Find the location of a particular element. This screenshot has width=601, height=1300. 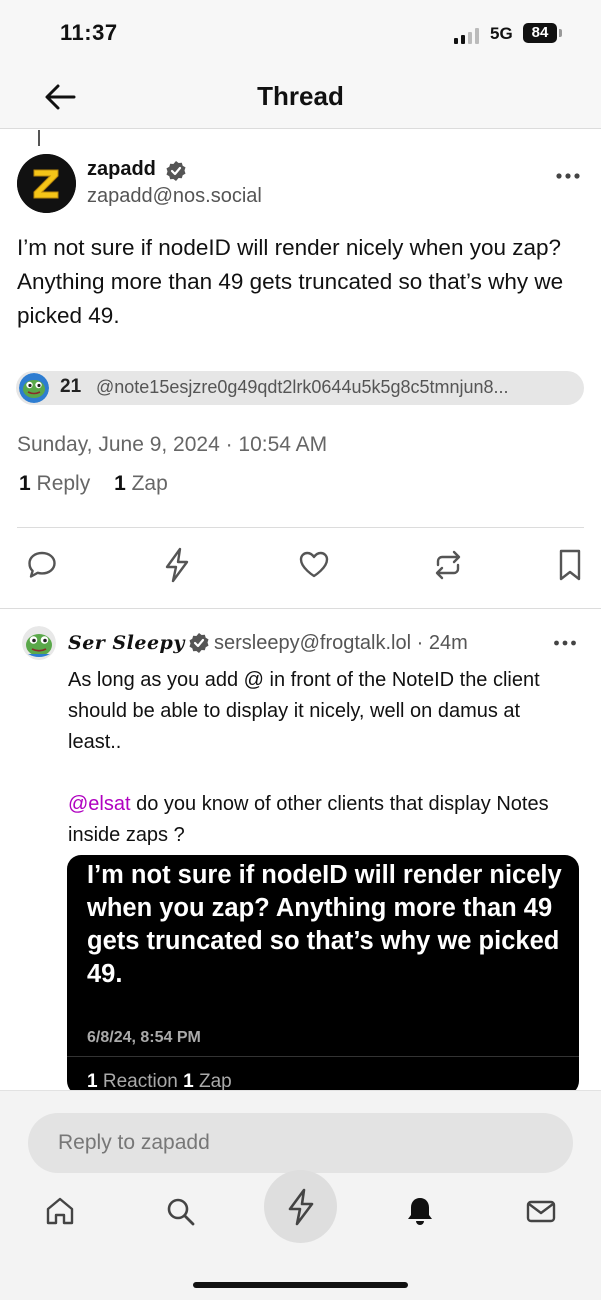

replies-label: Reply is located at coordinates (63, 483).